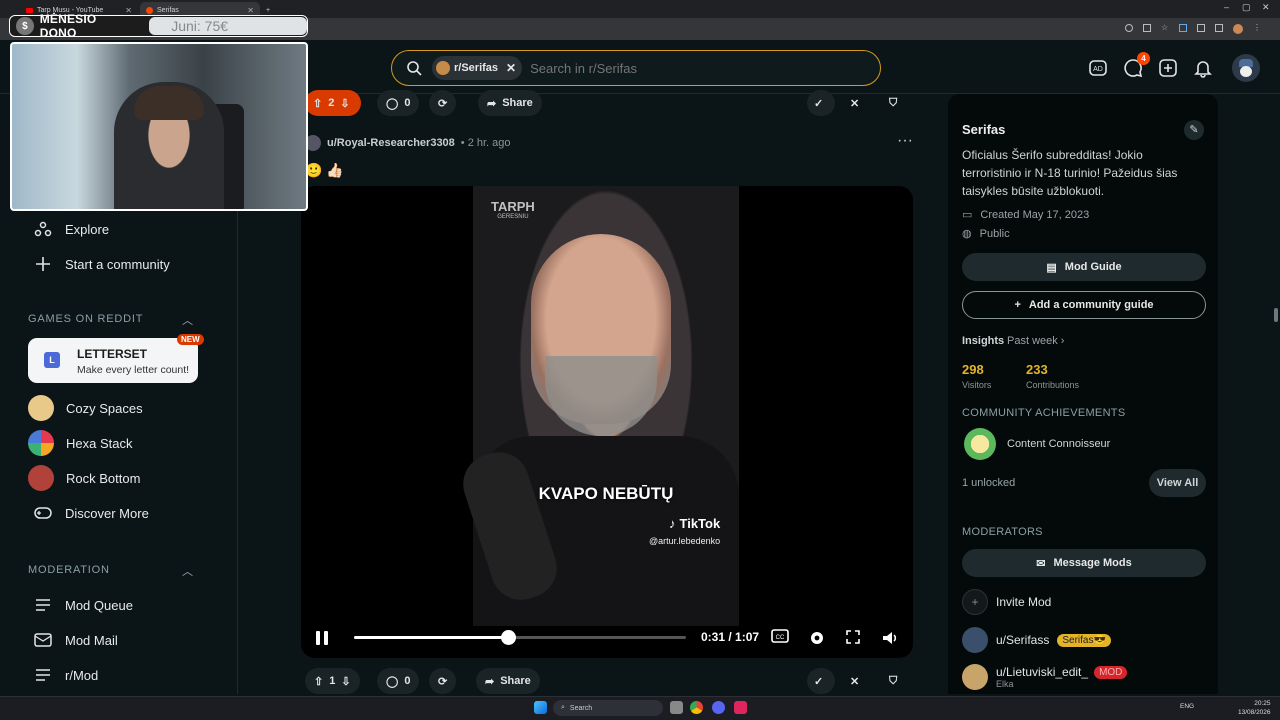  Describe the element at coordinates (1276, 394) in the screenshot. I see `page-scrollbar` at that location.